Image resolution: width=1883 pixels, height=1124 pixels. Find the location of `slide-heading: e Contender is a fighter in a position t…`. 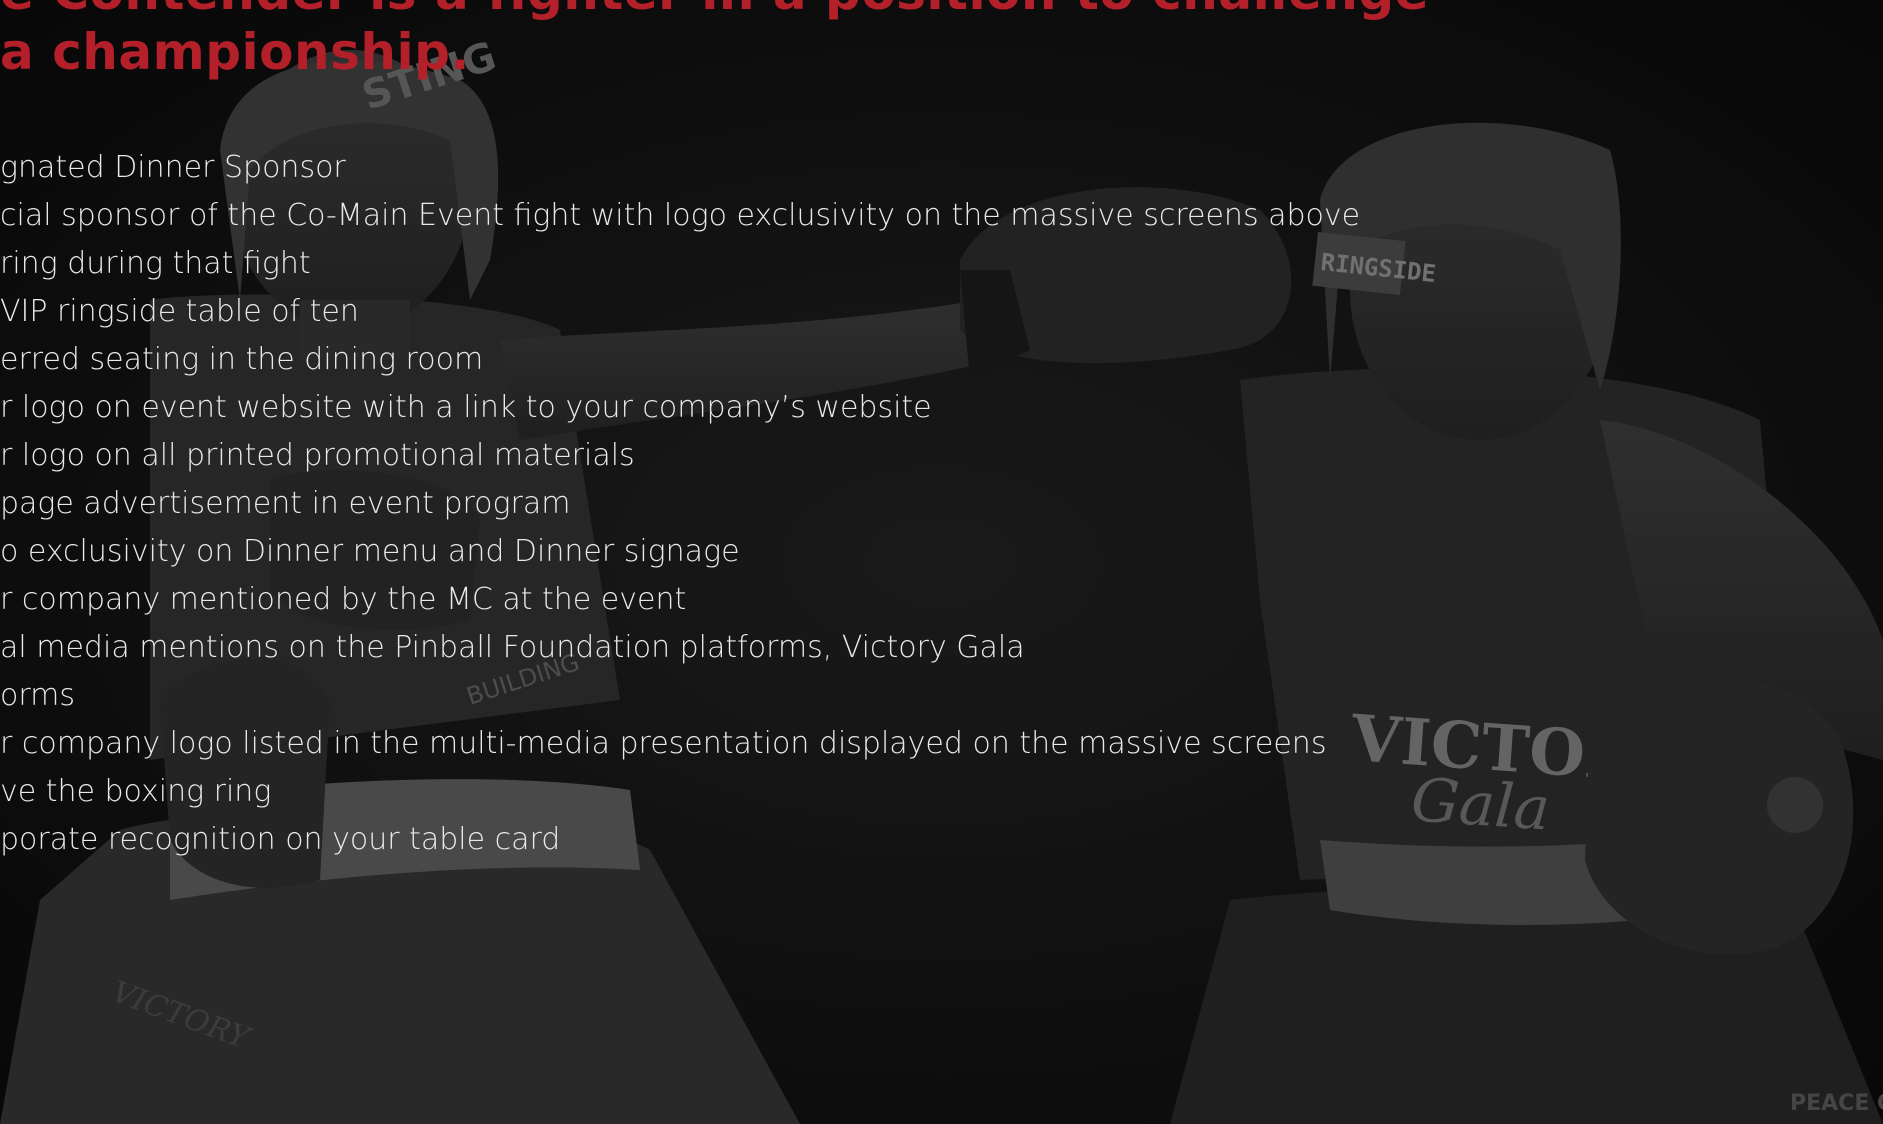

slide-heading: e Contender is a fighter in a position t… is located at coordinates (714, 41).